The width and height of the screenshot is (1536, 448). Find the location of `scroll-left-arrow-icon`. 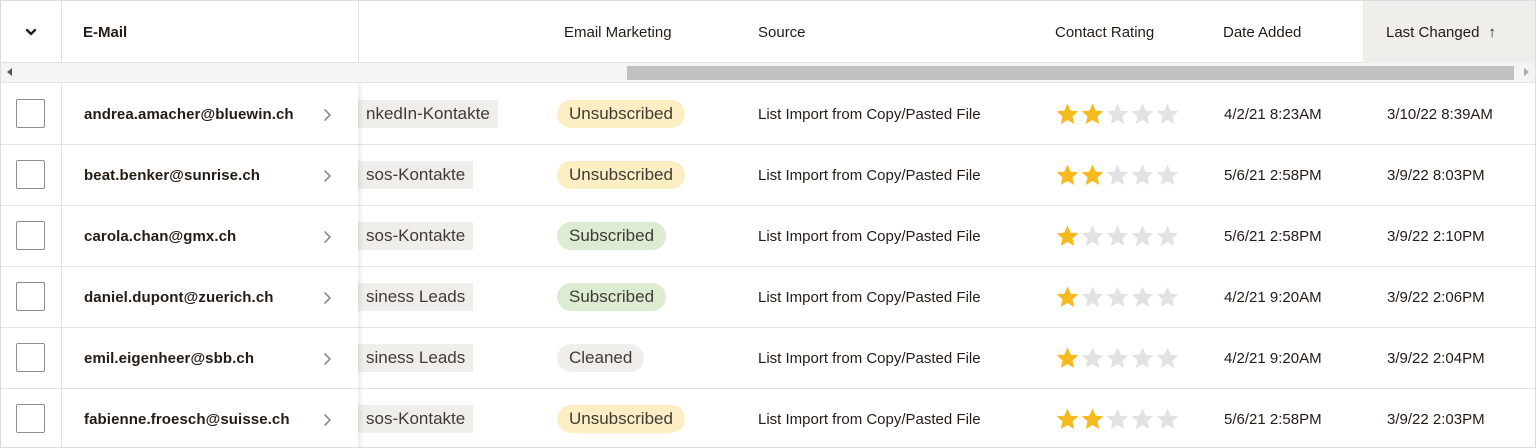

scroll-left-arrow-icon is located at coordinates (9, 72).